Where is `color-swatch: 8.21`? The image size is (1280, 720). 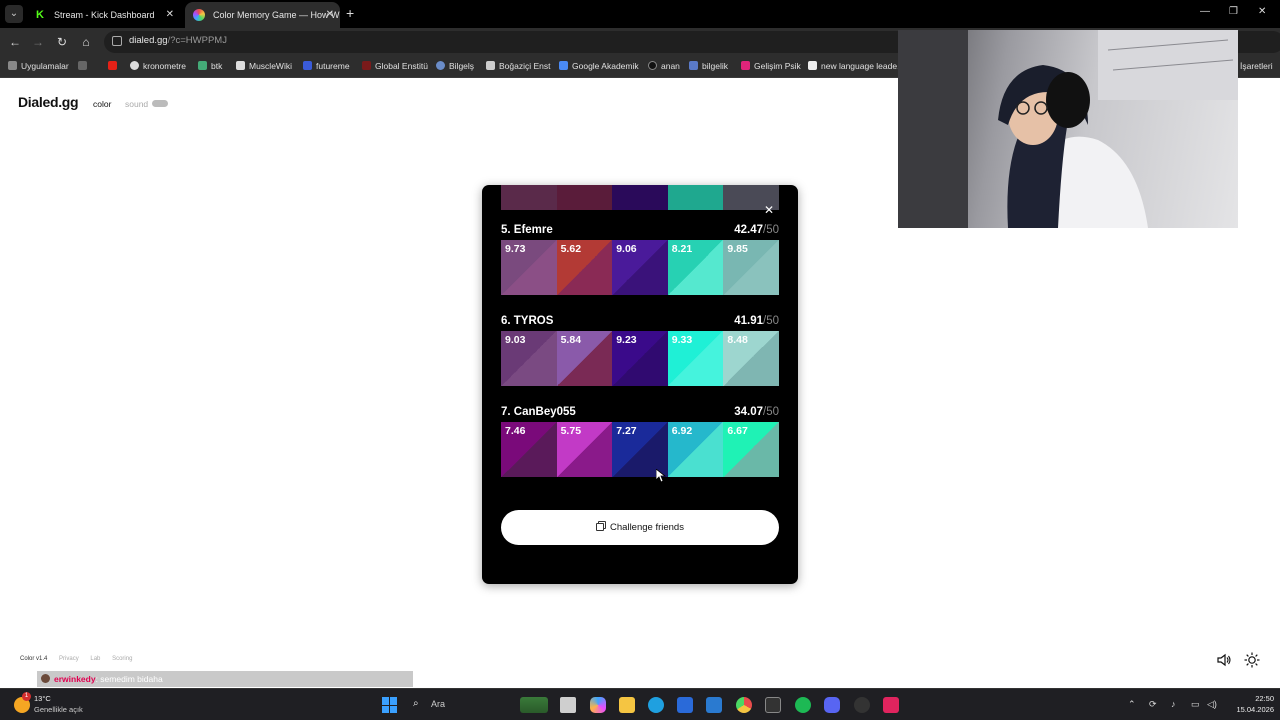 color-swatch: 8.21 is located at coordinates (695, 267).